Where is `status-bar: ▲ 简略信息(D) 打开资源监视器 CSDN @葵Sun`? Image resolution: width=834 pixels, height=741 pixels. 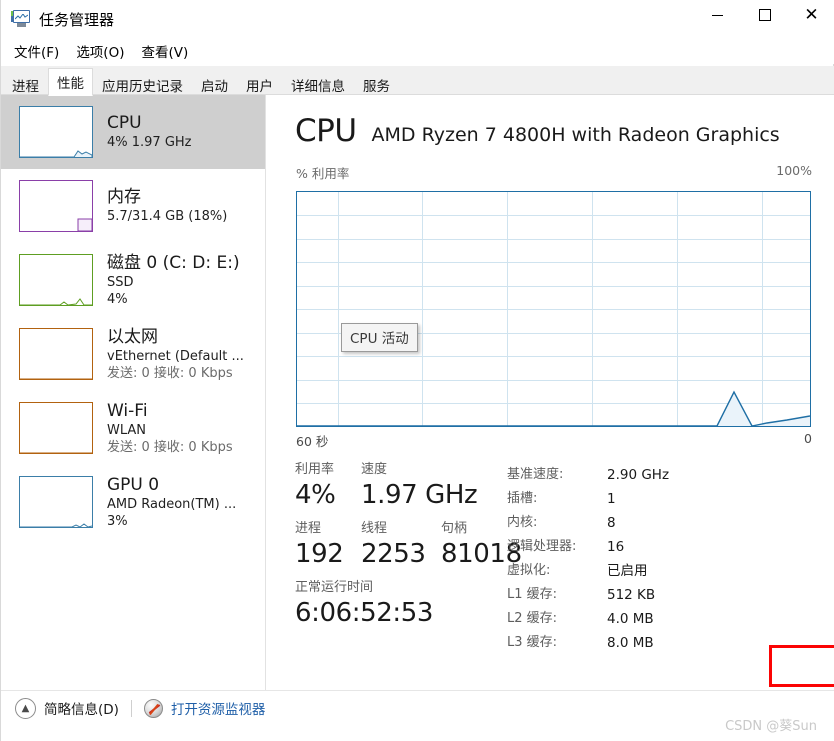
status-bar: ▲ 简略信息(D) 打开资源监视器 CSDN @葵Sun is located at coordinates (417, 715).